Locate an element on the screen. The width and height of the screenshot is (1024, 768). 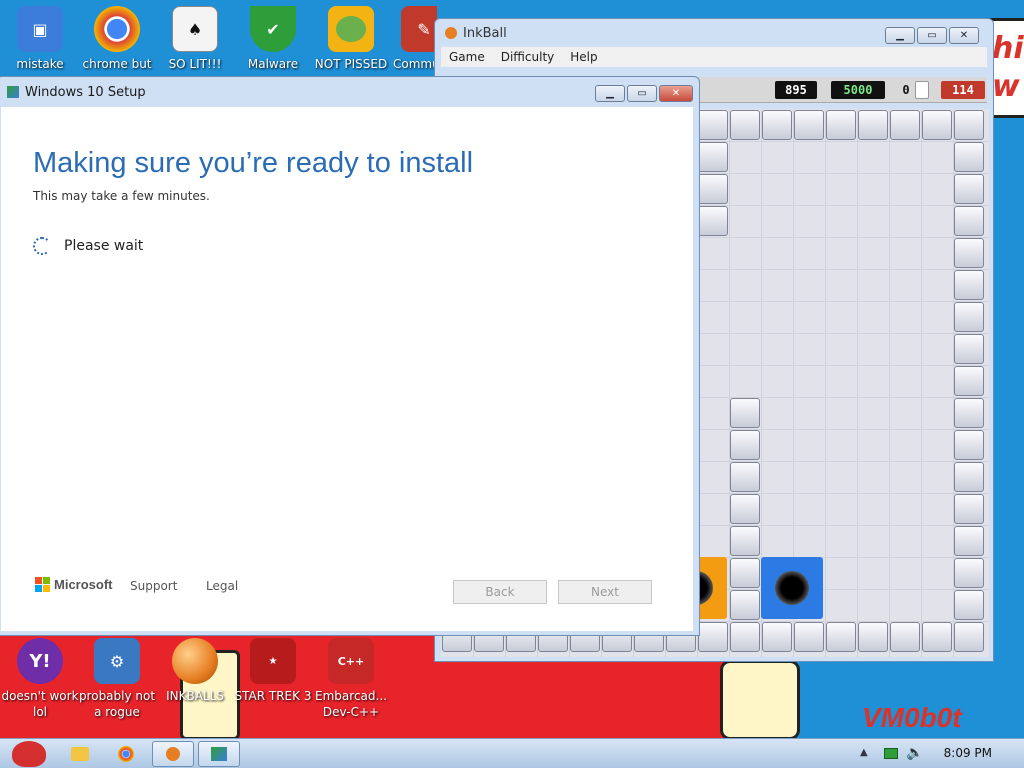
yahoo-icon: Y! is located at coordinates (40, 661).